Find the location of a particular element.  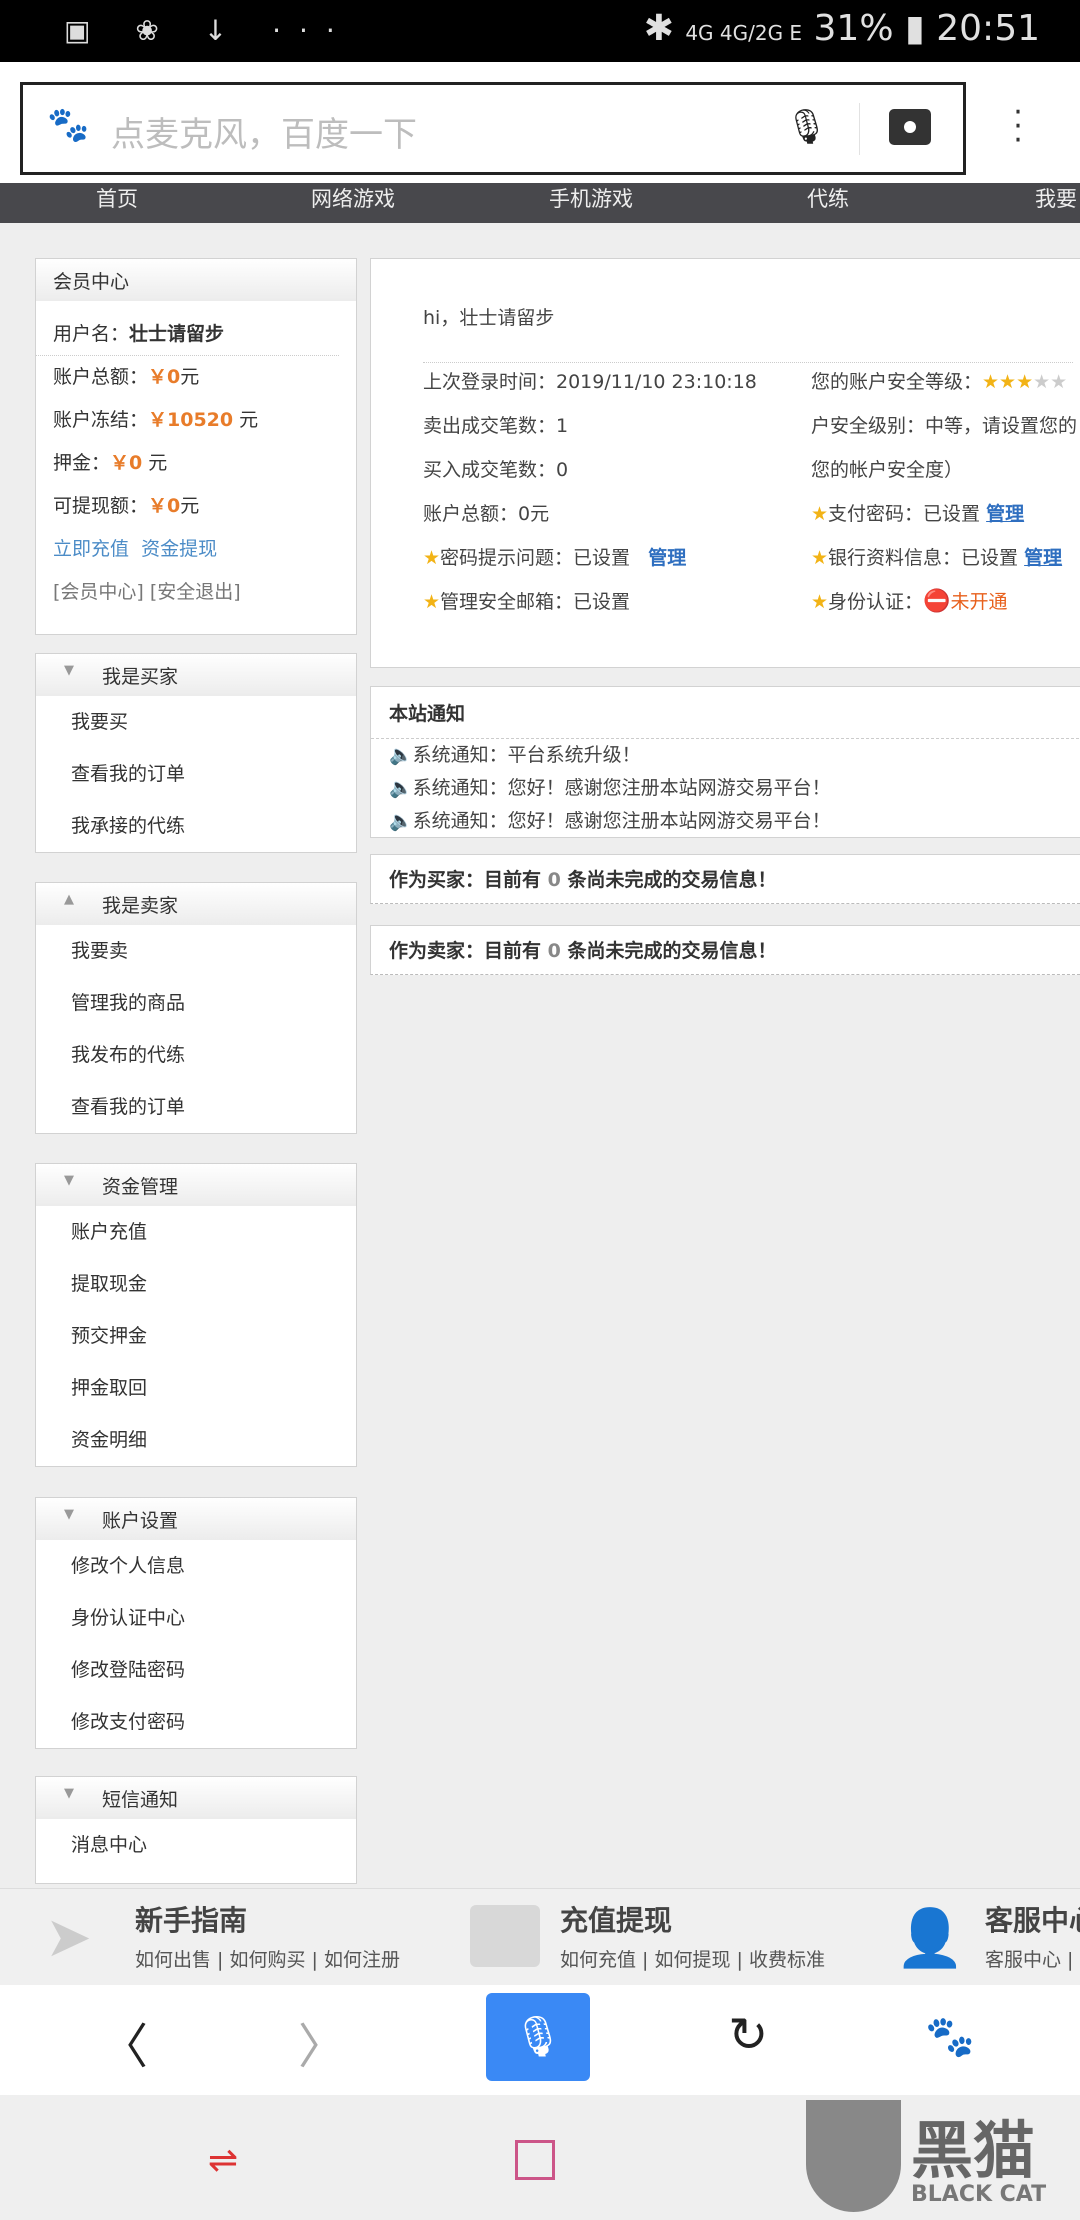

withdrawable-row: 可提现额：￥0元 is located at coordinates (196, 506).